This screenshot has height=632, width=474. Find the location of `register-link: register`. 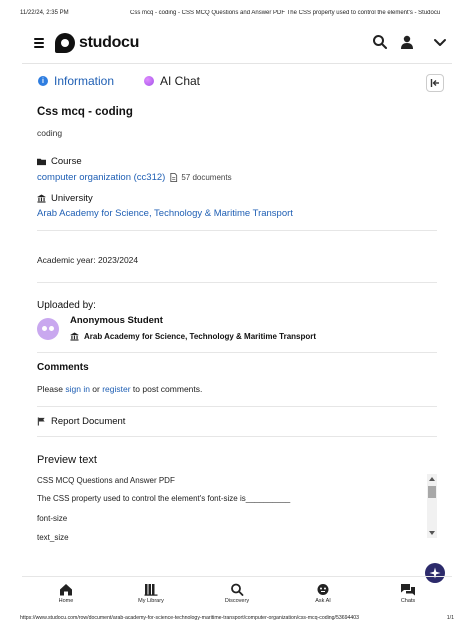

register-link: register is located at coordinates (116, 389).